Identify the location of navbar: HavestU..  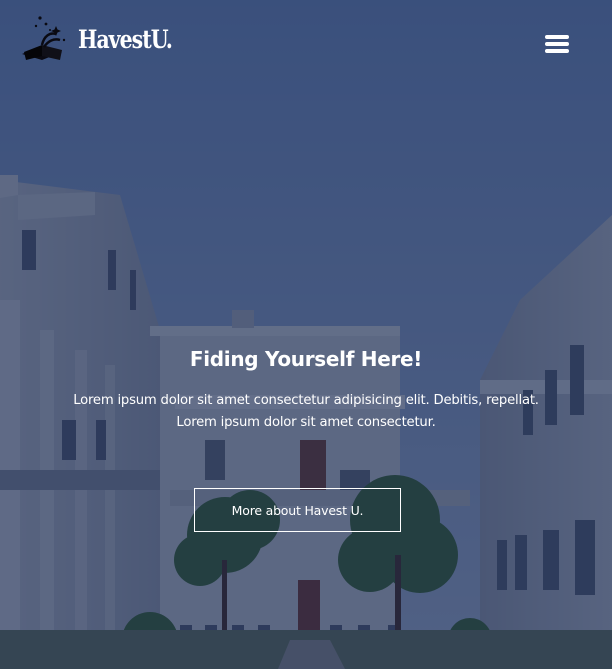
(306, 45).